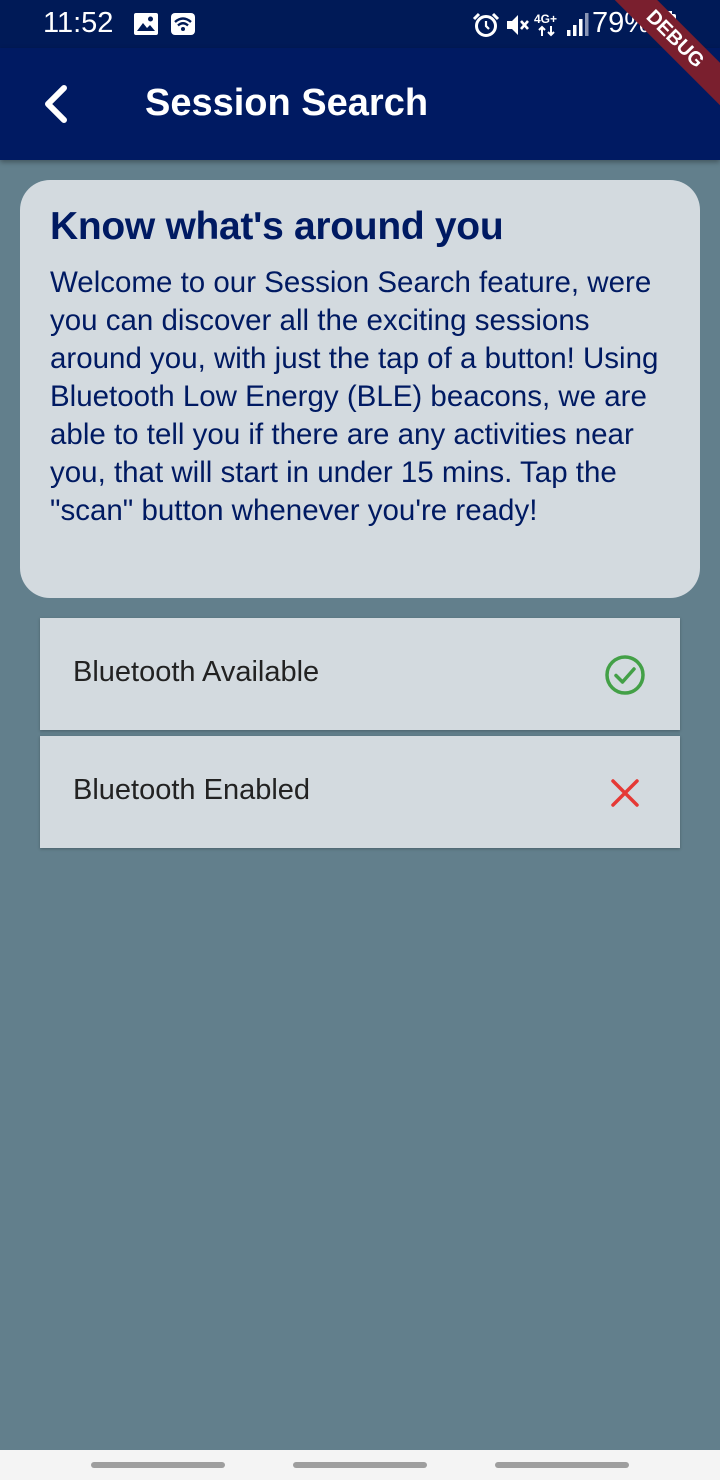 This screenshot has width=720, height=1480. I want to click on bluetooth-available-label: Bluetooth Available, so click(196, 672).